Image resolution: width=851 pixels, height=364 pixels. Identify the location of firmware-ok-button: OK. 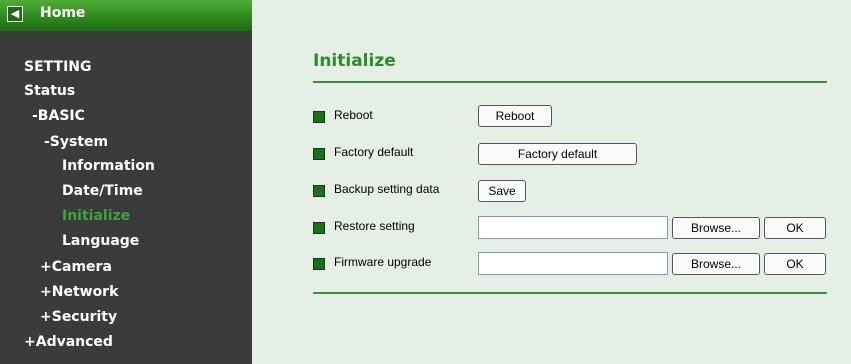
(795, 264).